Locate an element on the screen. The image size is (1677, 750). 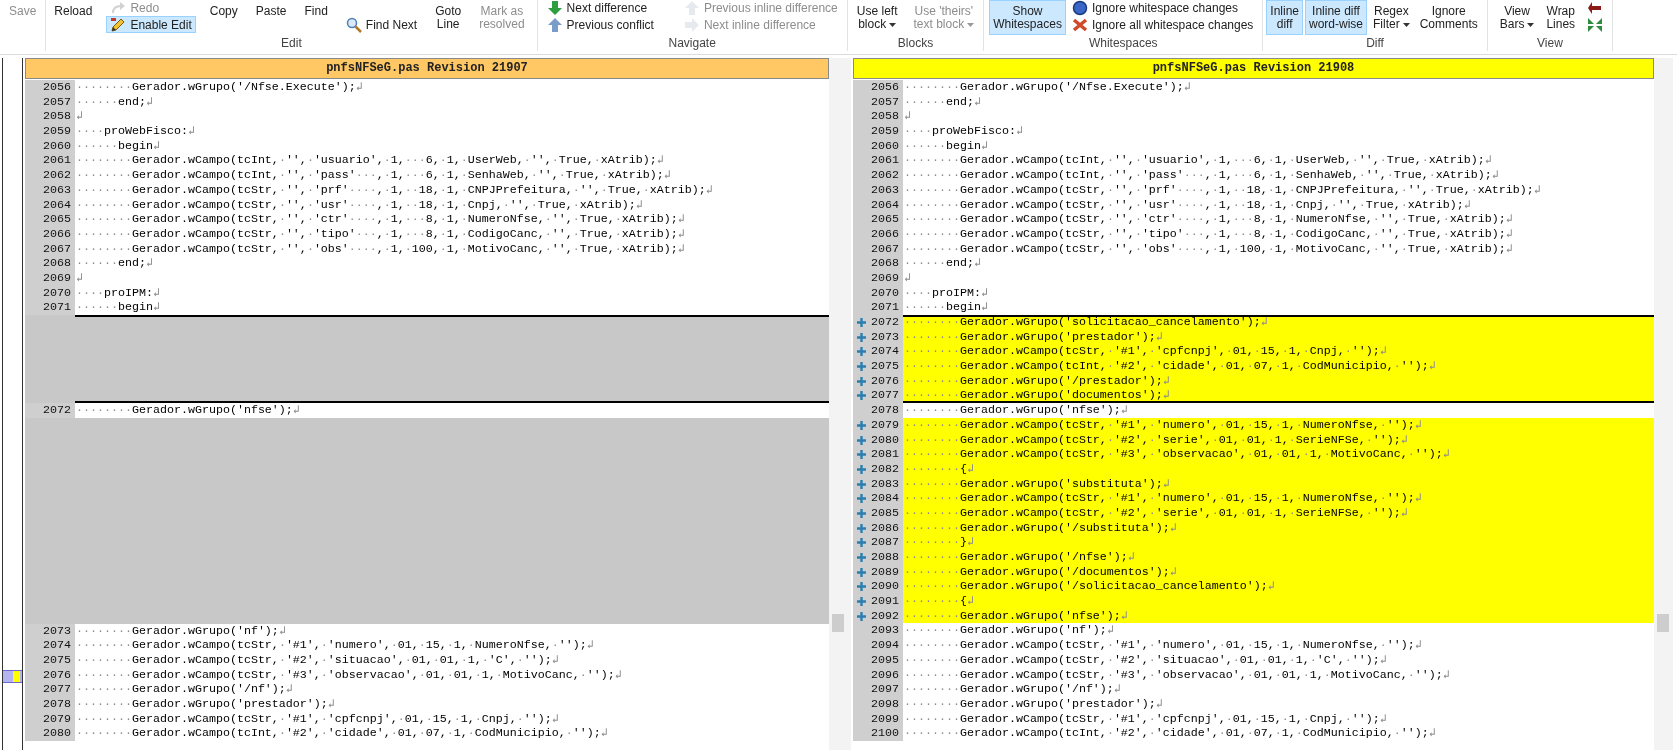
line-number: 2087 is located at coordinates (878, 542).